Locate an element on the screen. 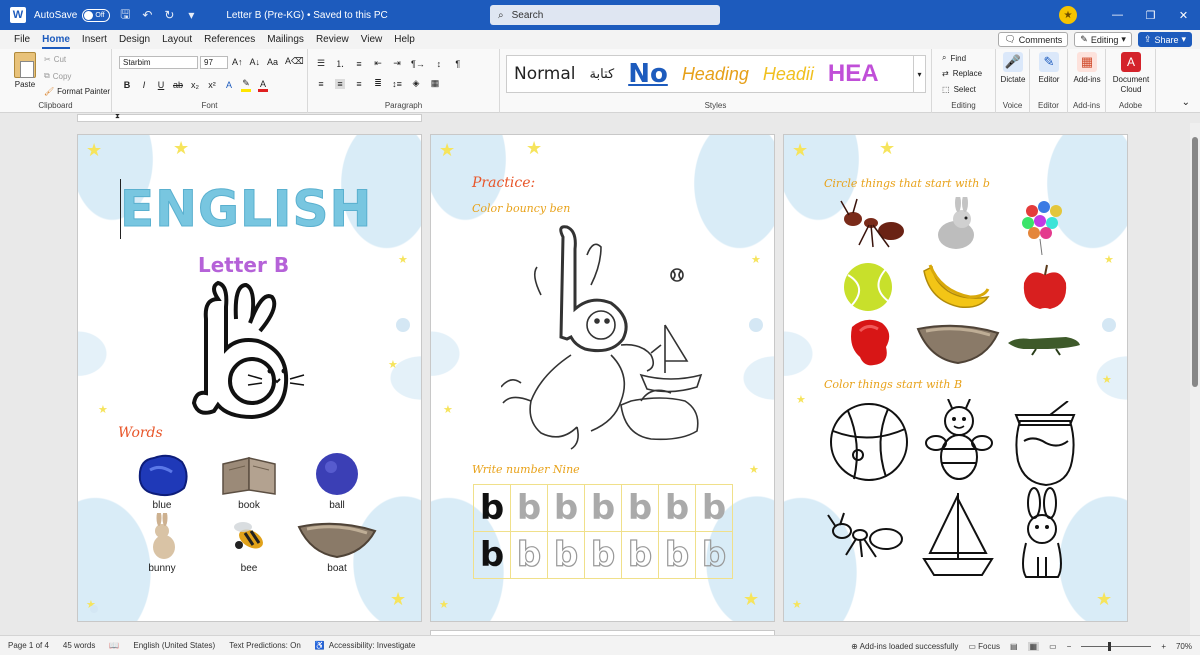  crocodile-image is located at coordinates (1044, 342).